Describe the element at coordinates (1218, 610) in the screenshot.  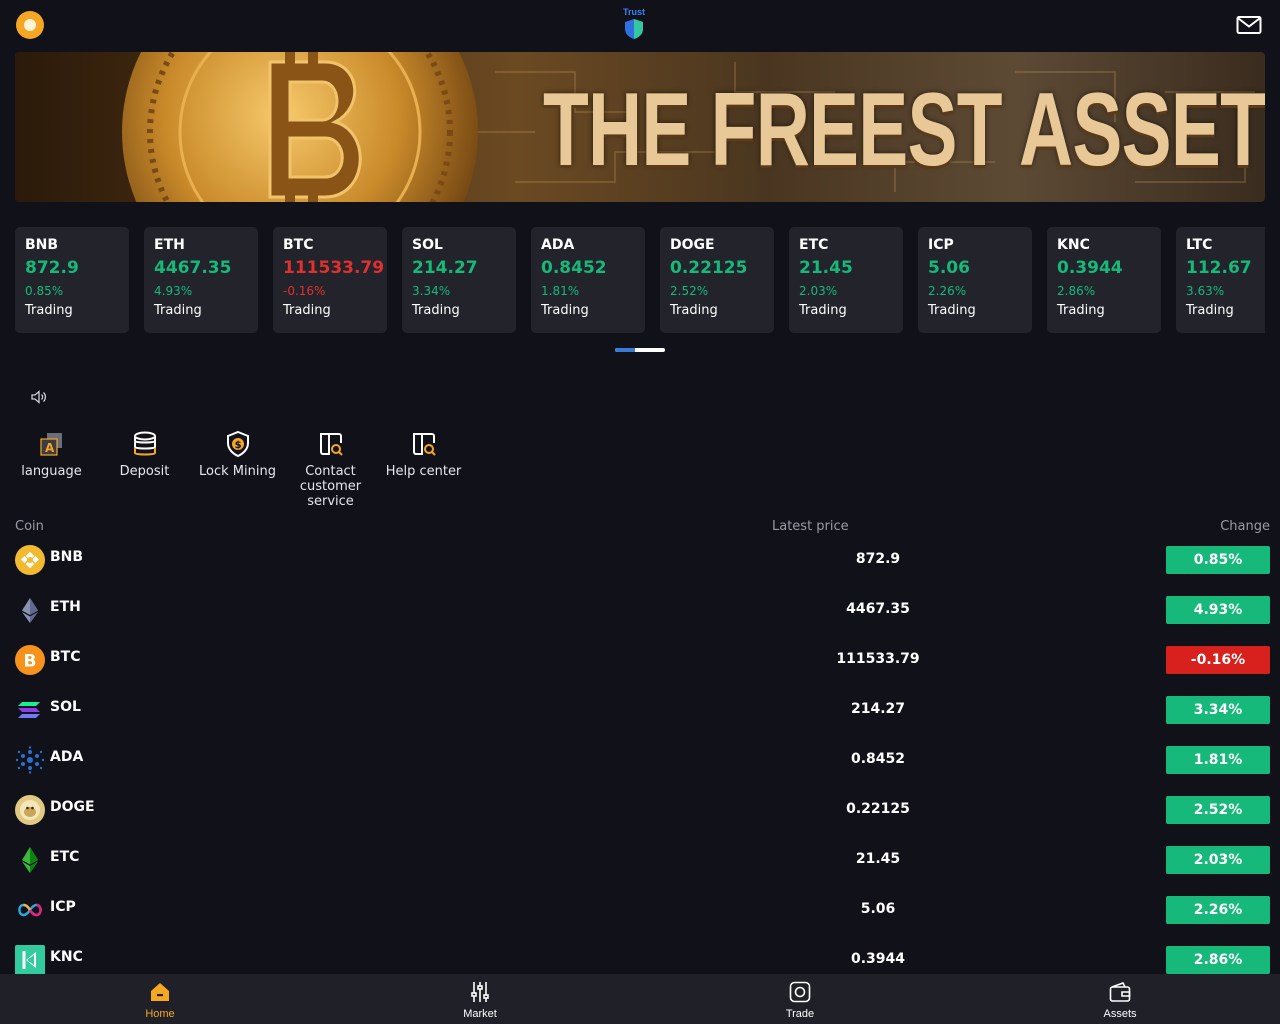
I see `change-badge: 4.93%` at that location.